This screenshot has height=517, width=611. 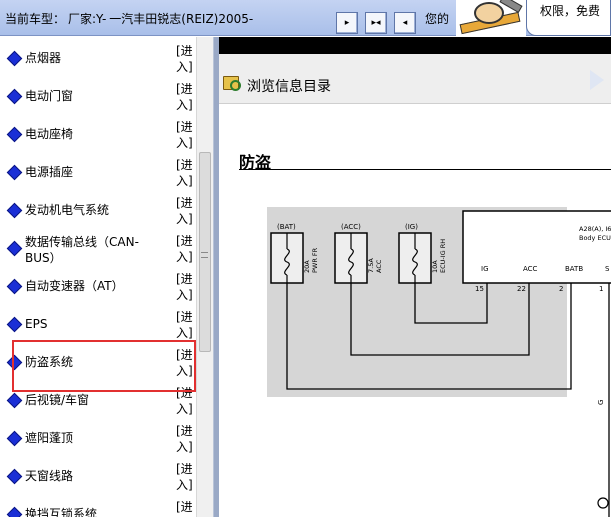 What do you see at coordinates (289, 86) in the screenshot?
I see `browse-catalog-link: 浏览信息目录` at bounding box center [289, 86].